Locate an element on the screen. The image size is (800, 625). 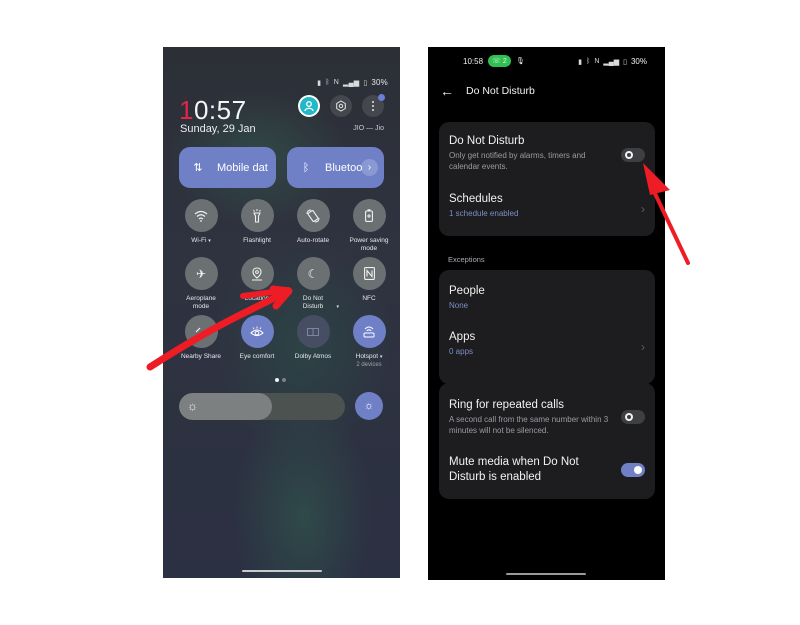
flashlight-tile: Flashlight is located at coordinates (257, 222).